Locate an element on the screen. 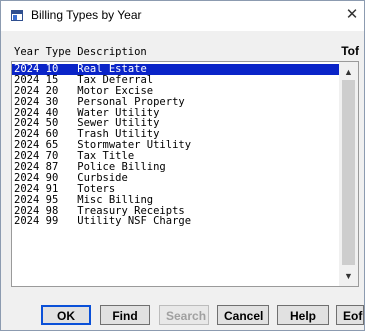  scroll-thumb is located at coordinates (348, 172).